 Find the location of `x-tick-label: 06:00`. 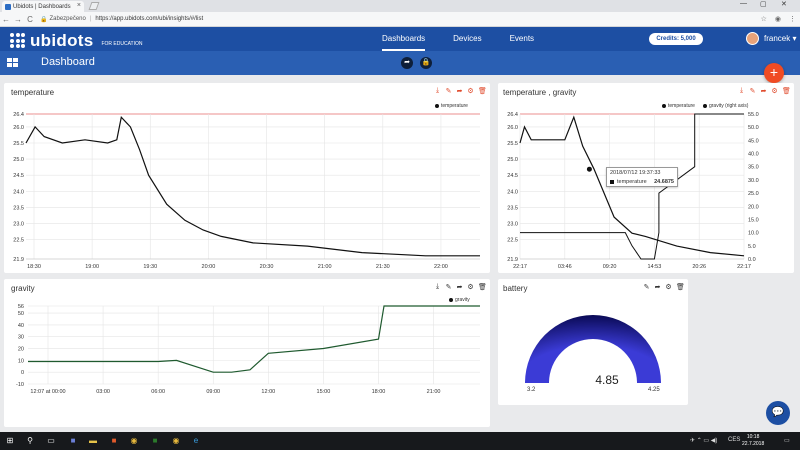

x-tick-label: 06:00 is located at coordinates (158, 392).